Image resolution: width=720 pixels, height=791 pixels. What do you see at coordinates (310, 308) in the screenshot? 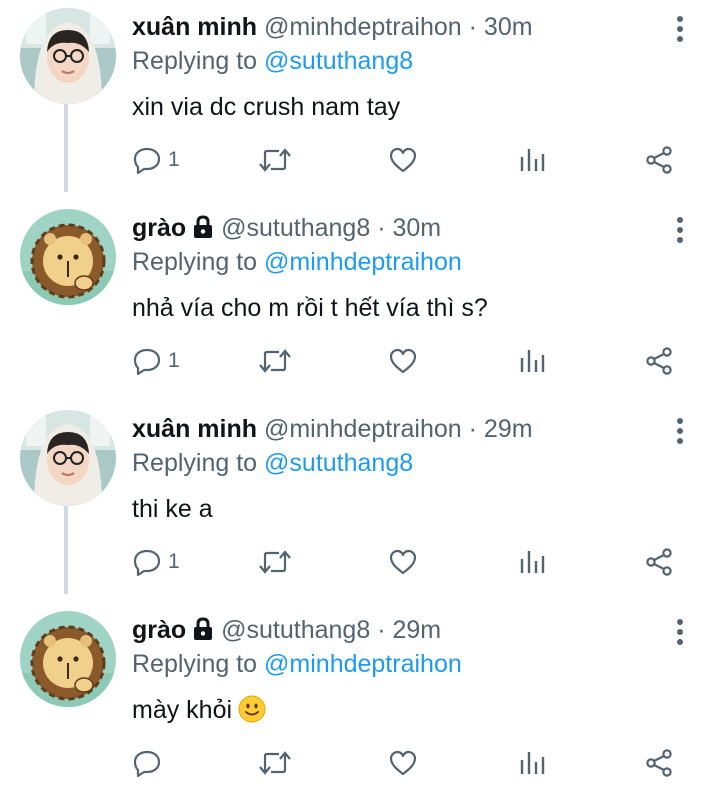
I see `tweet-text: nhả vía cho m rồi t hết vía thì s?` at bounding box center [310, 308].